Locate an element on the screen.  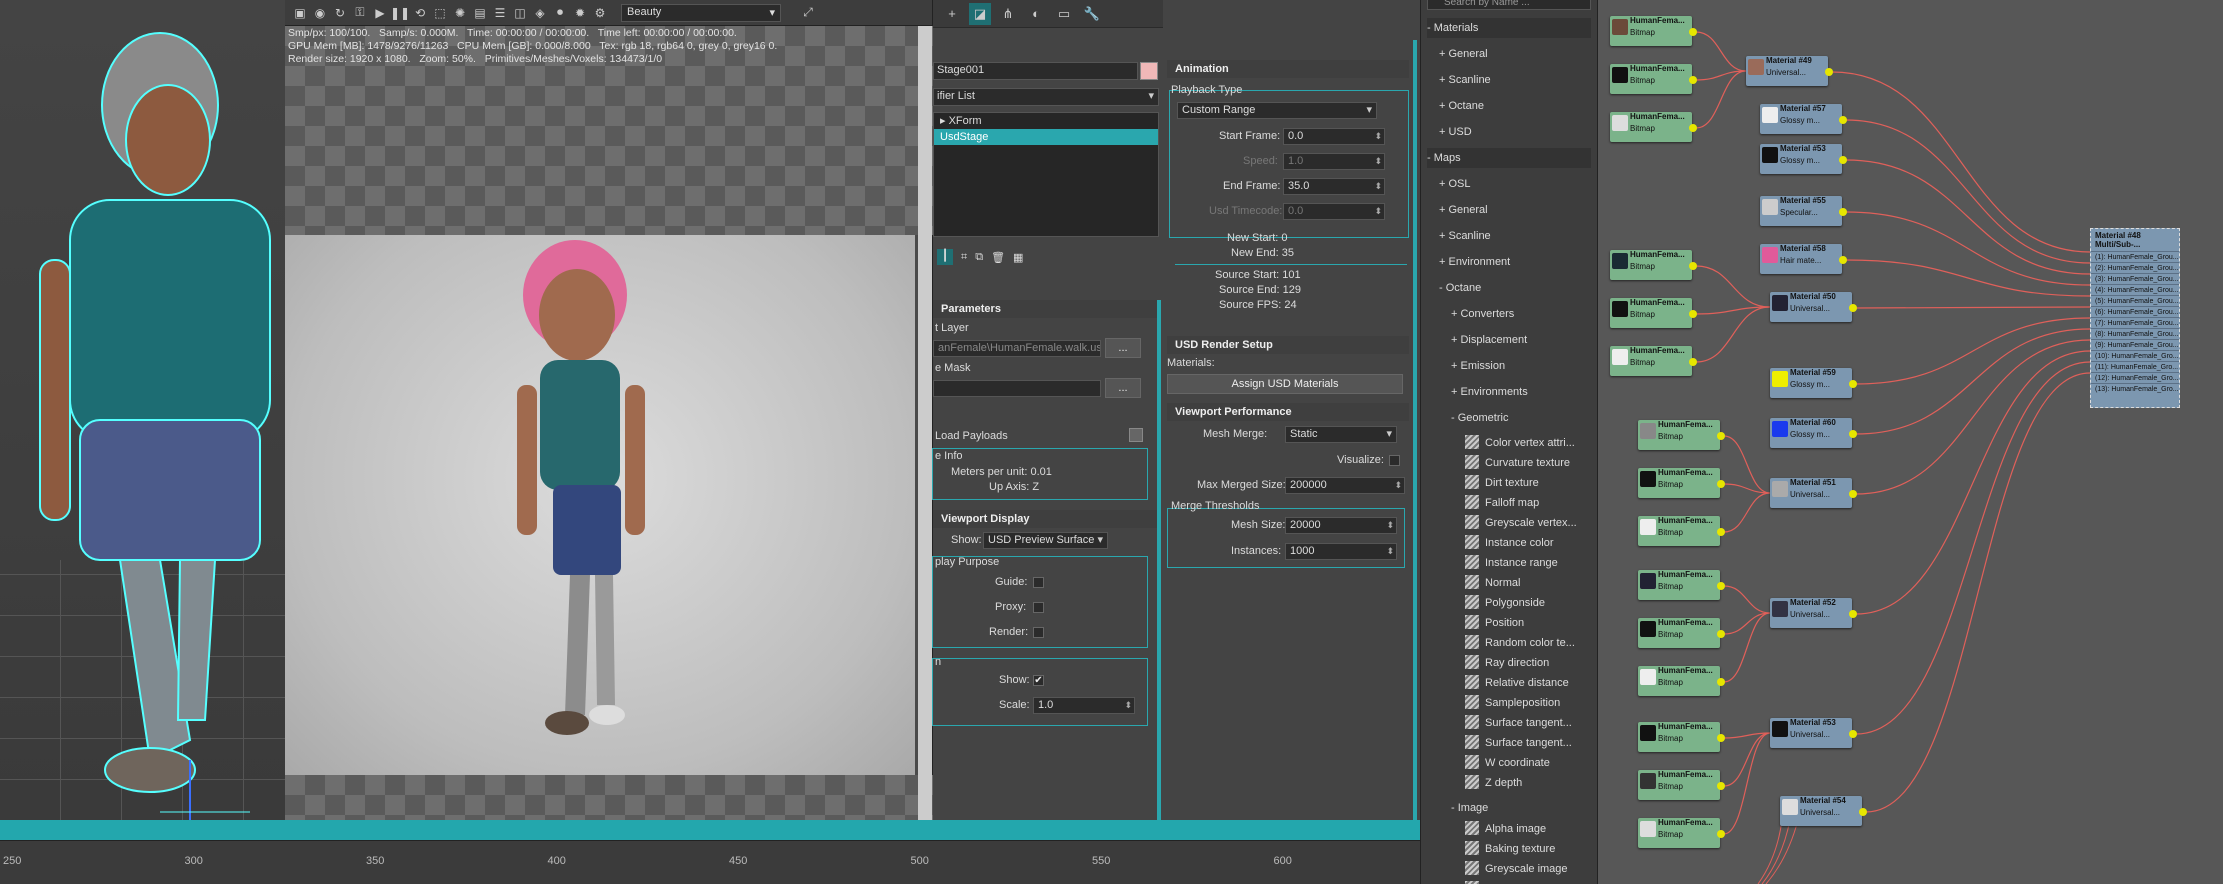
browser-group: - Octane is located at coordinates (1515, 288).